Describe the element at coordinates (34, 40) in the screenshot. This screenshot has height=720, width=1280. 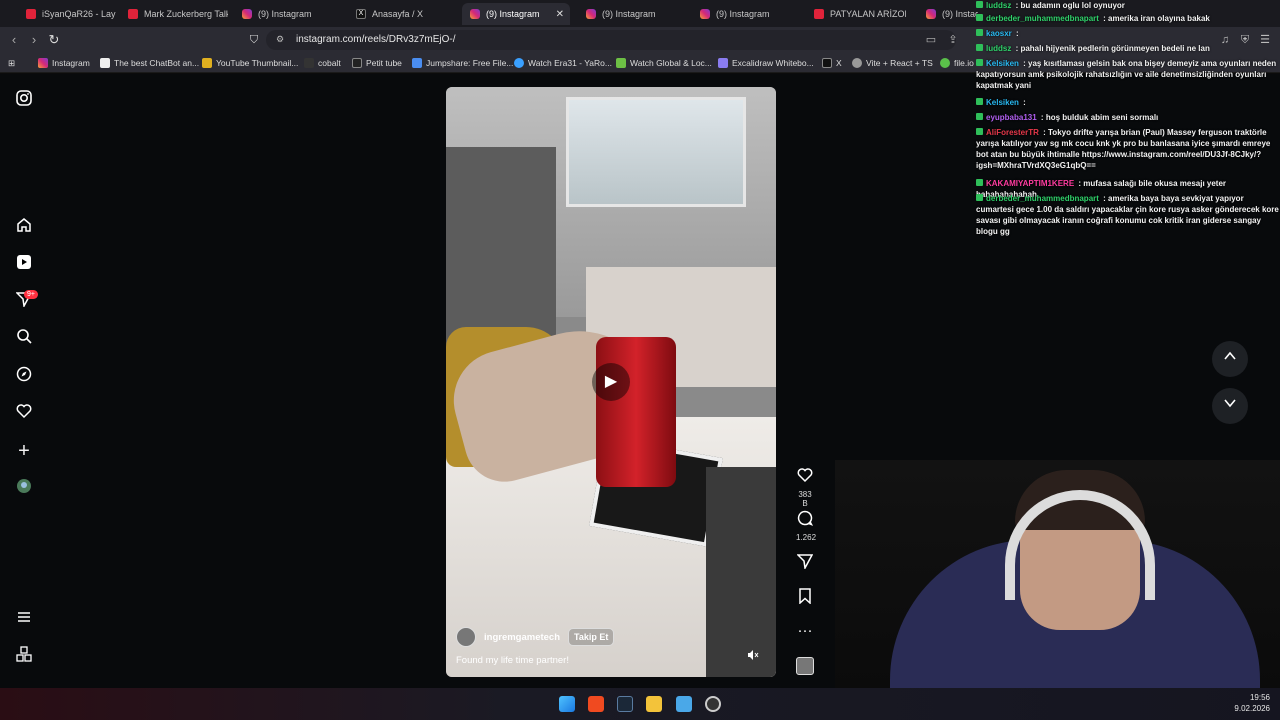
I see `forward-icon: ›` at that location.